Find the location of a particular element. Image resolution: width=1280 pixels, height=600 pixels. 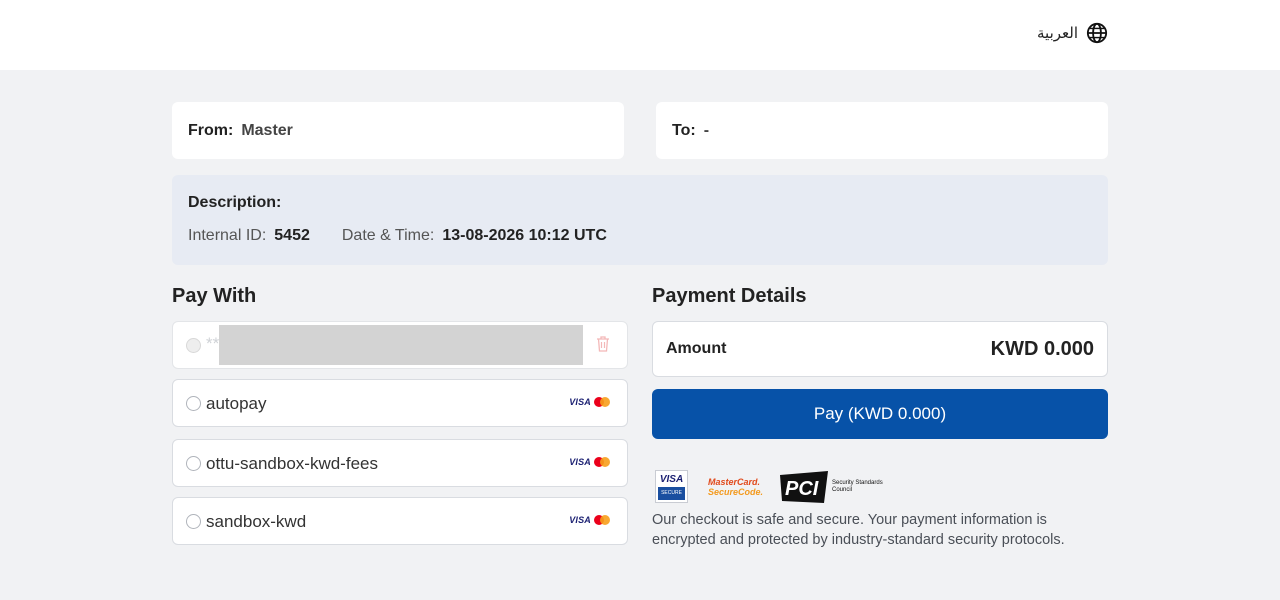

visa-secure-top: VISA is located at coordinates (671, 479).